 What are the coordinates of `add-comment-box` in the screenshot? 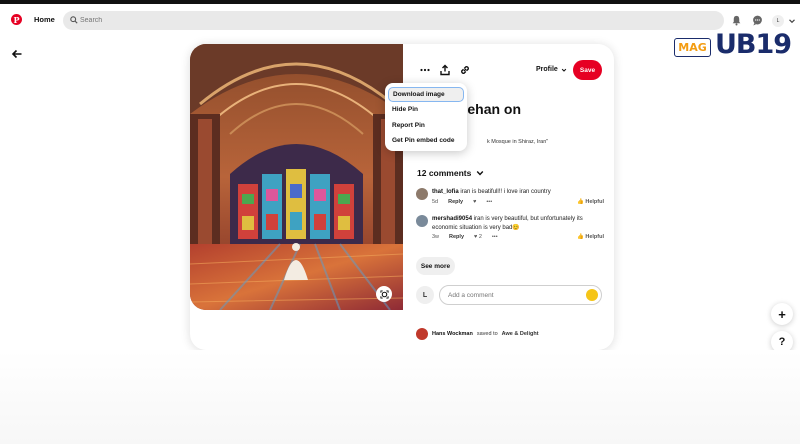 It's located at (520, 295).